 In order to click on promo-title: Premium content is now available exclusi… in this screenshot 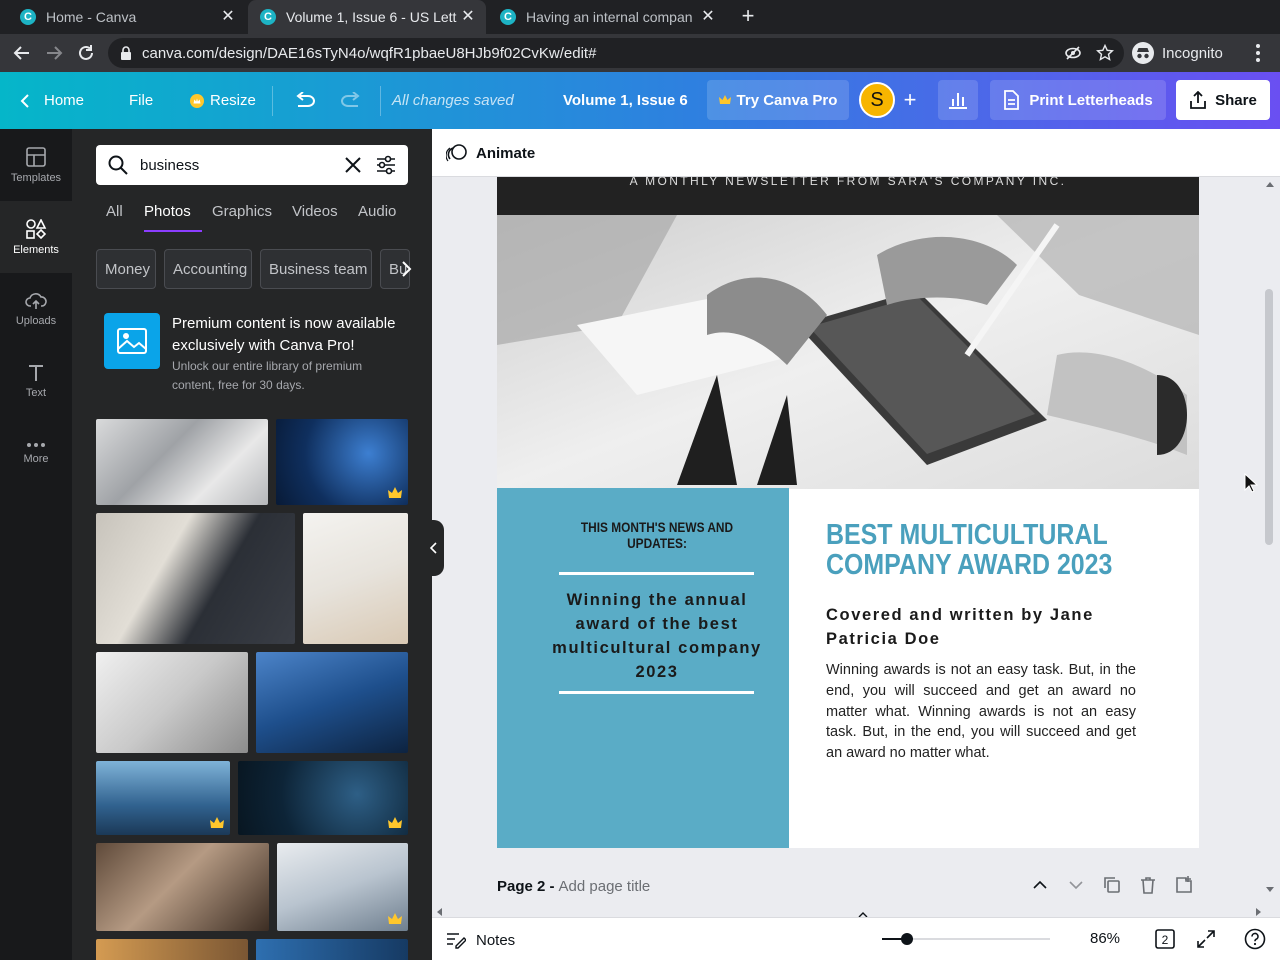, I will do `click(284, 334)`.